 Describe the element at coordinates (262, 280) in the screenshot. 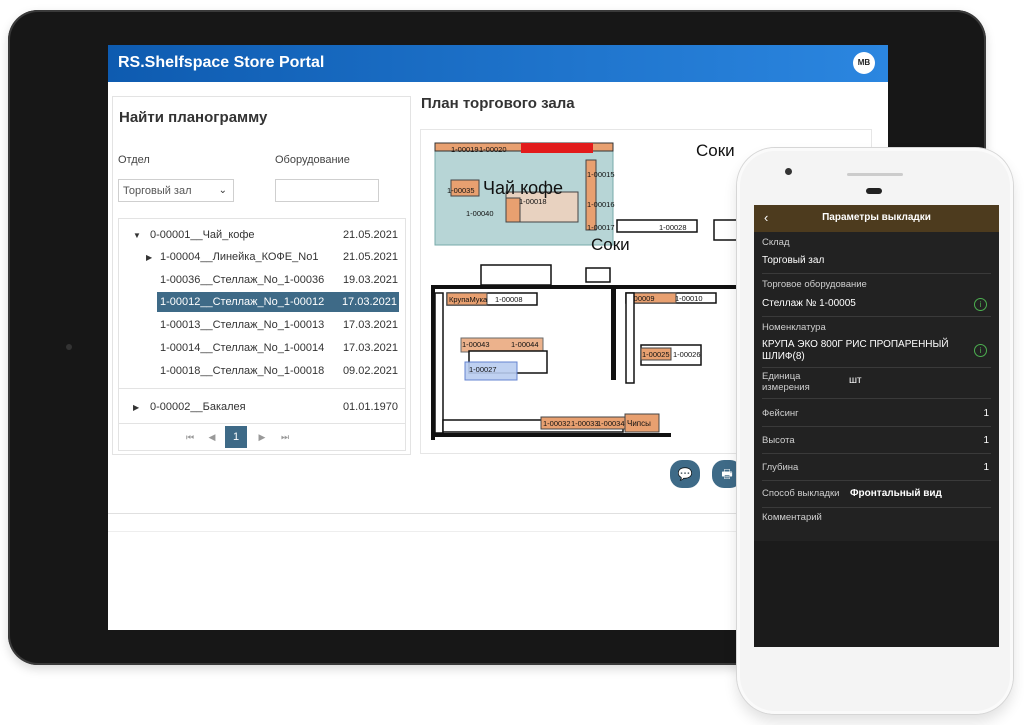

I see `tree-node: 1-00036__Стеллаж_No_1-00036 19.03.2021` at that location.